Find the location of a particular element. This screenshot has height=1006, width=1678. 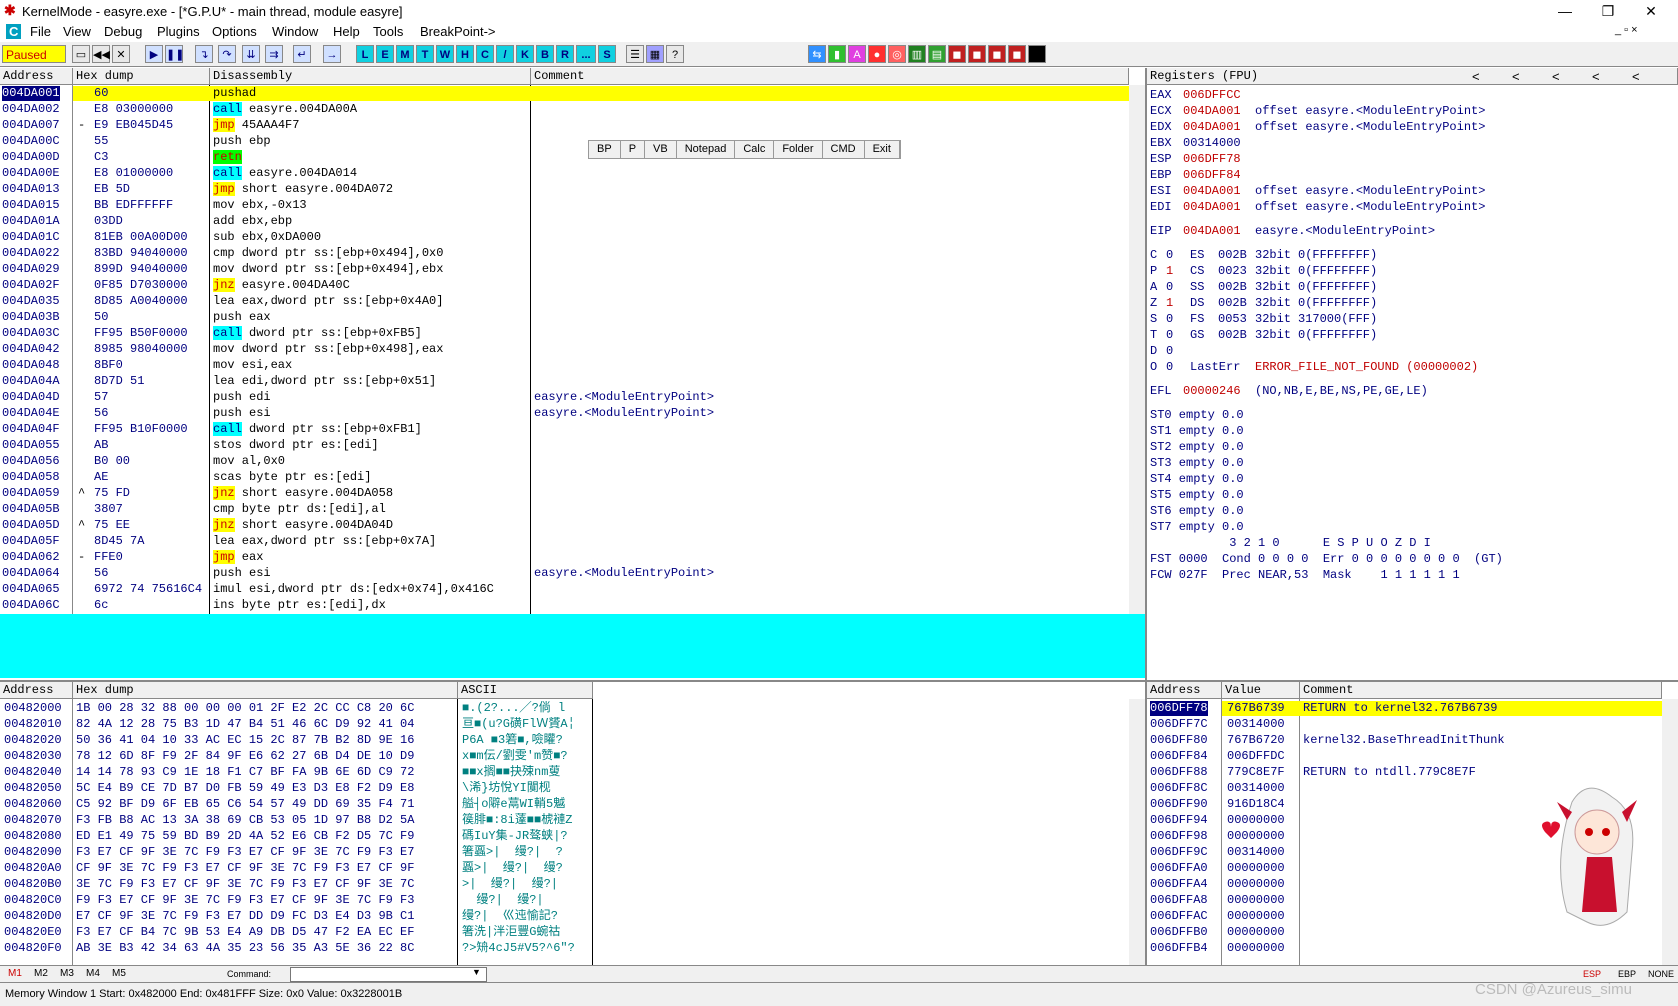

menu-options: Options is located at coordinates (234, 31).